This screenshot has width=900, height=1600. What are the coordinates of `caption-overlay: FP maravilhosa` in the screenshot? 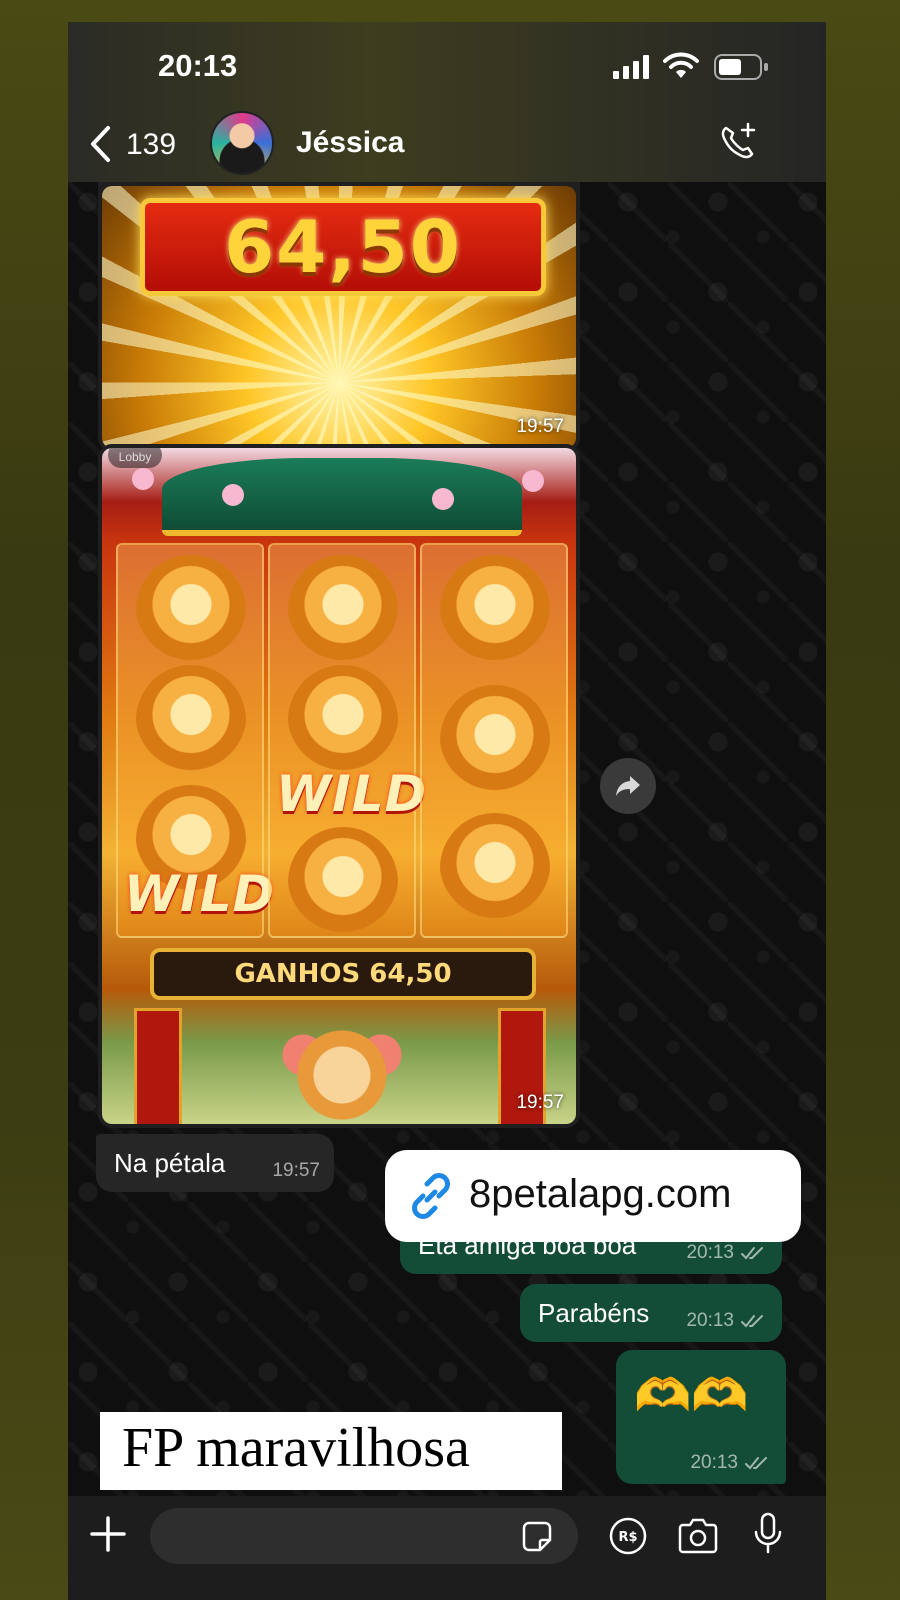 It's located at (331, 1451).